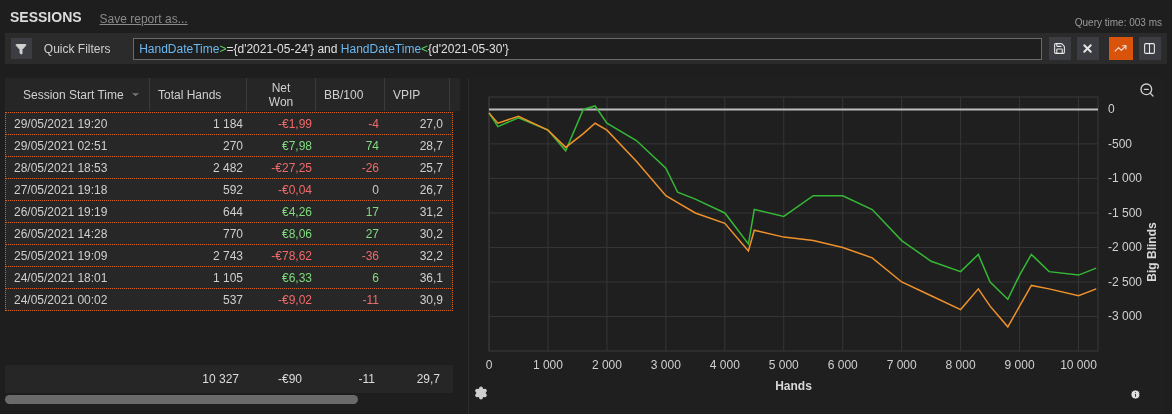 The height and width of the screenshot is (414, 1172). What do you see at coordinates (181, 399) in the screenshot?
I see `scrollbar-thumb` at bounding box center [181, 399].